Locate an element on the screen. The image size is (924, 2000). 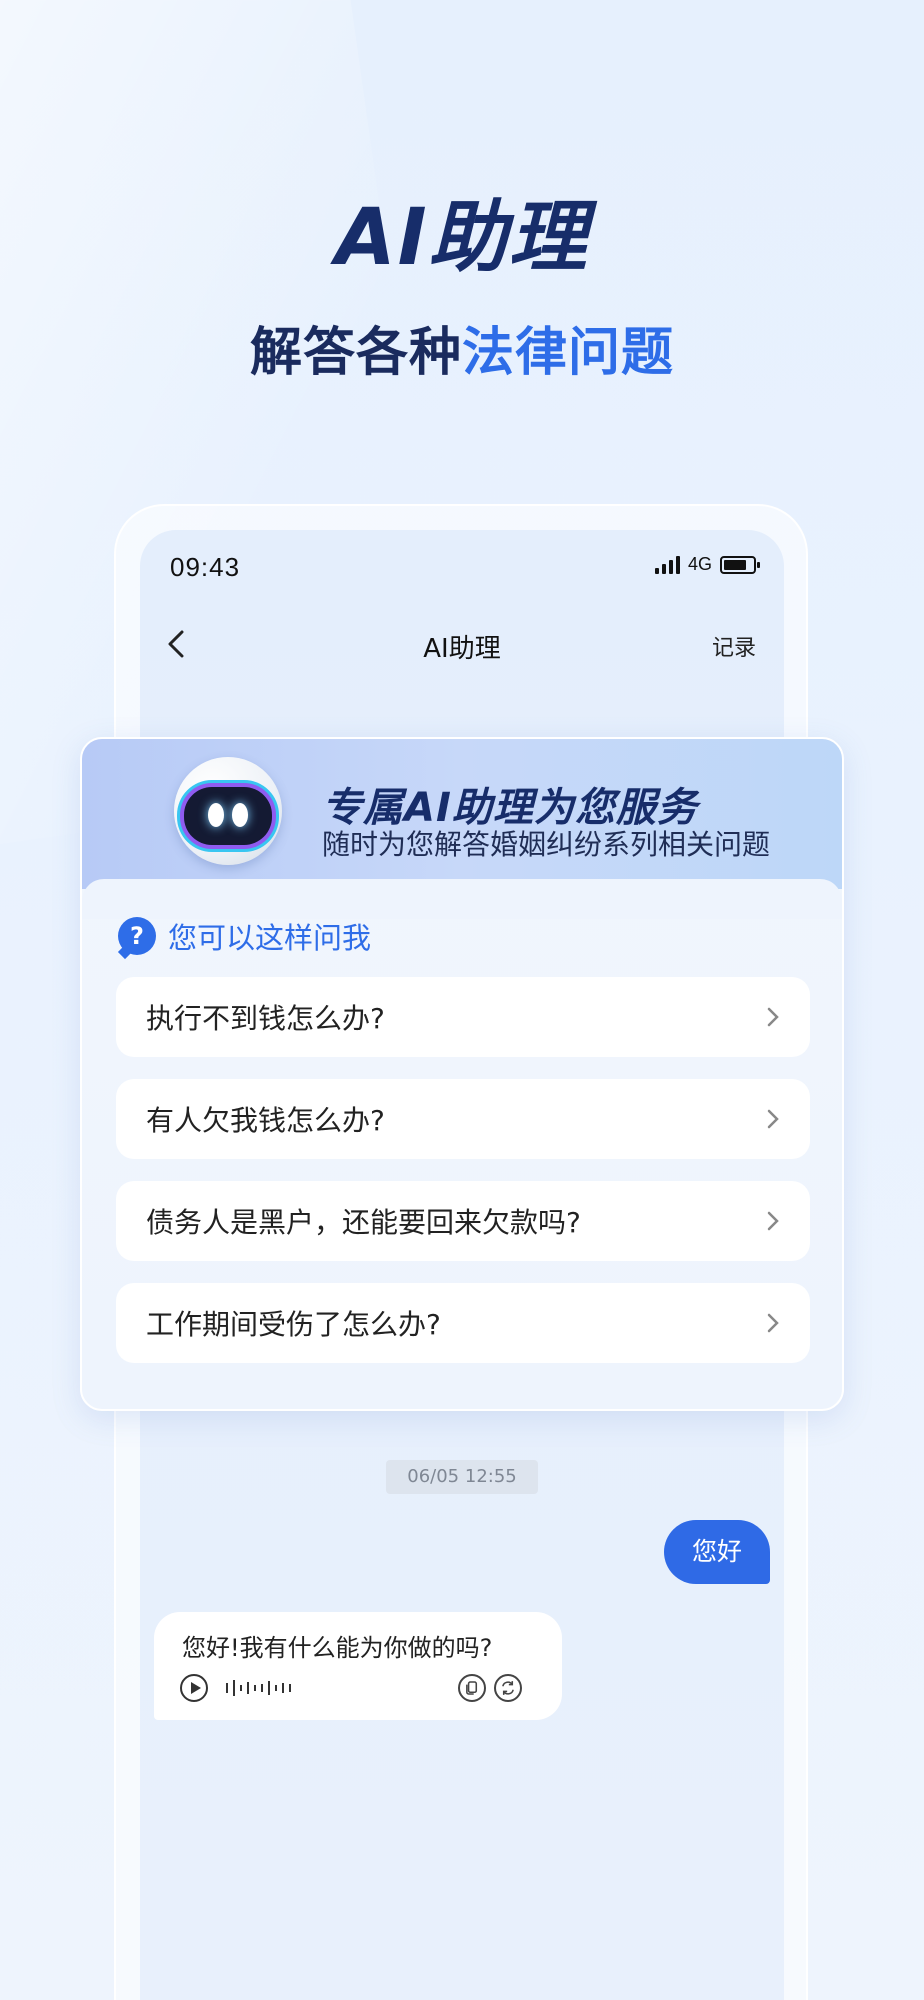
status-time: 09:43 is located at coordinates (205, 567).